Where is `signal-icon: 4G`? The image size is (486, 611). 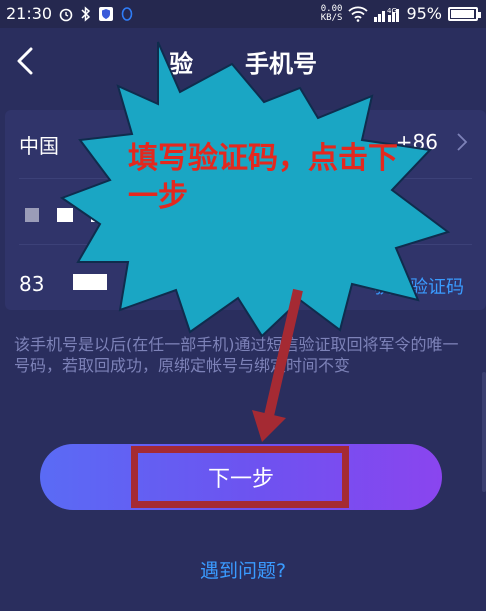
signal-icon: 4G is located at coordinates (387, 14).